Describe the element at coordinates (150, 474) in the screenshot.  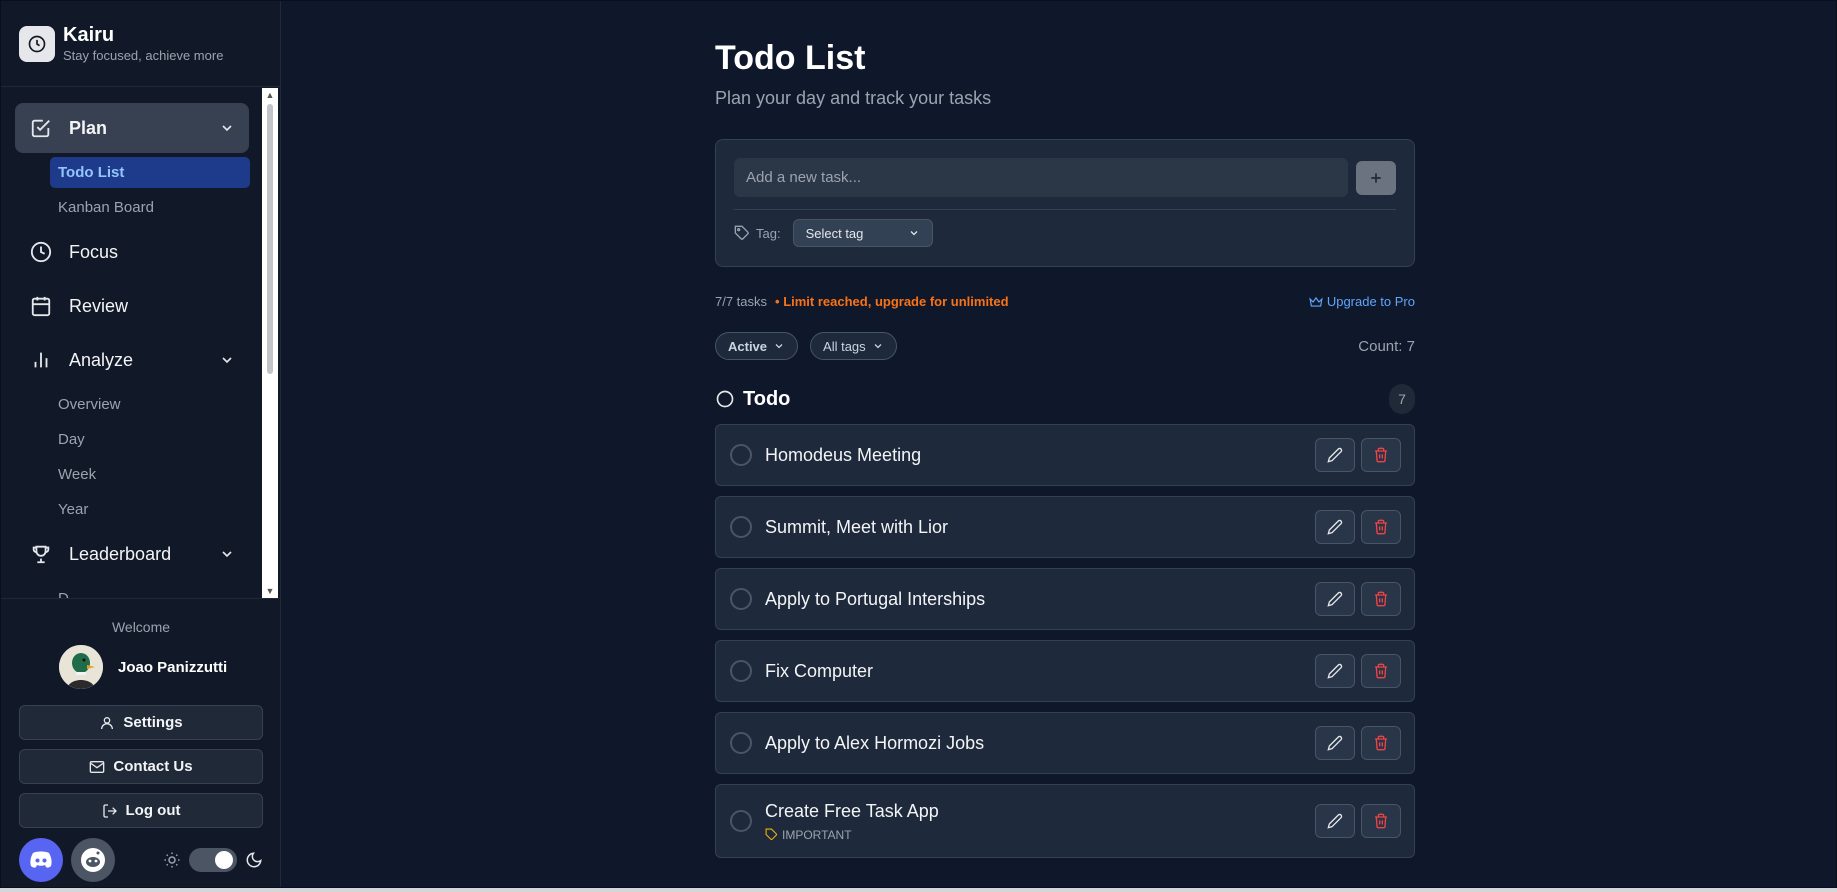
I see `sidebar-item-week: Week` at that location.